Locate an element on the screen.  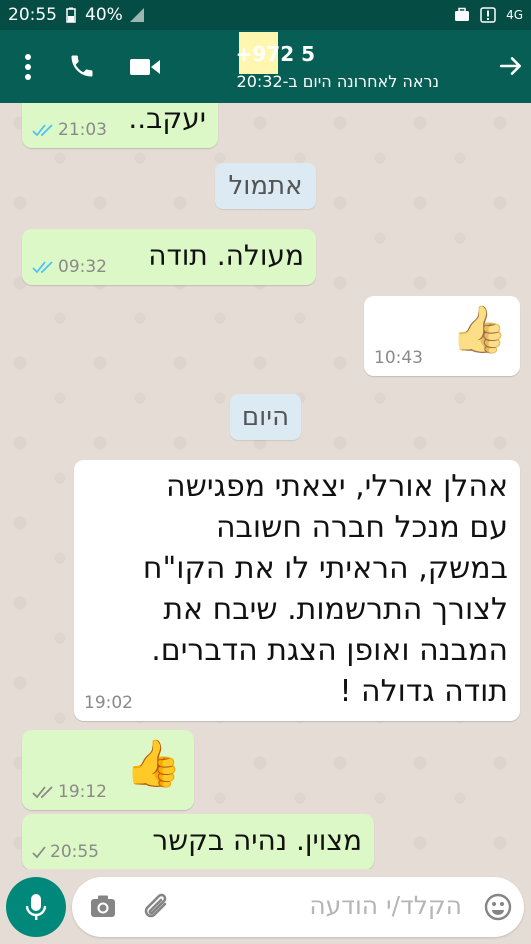
signal-icon is located at coordinates (136, 15).